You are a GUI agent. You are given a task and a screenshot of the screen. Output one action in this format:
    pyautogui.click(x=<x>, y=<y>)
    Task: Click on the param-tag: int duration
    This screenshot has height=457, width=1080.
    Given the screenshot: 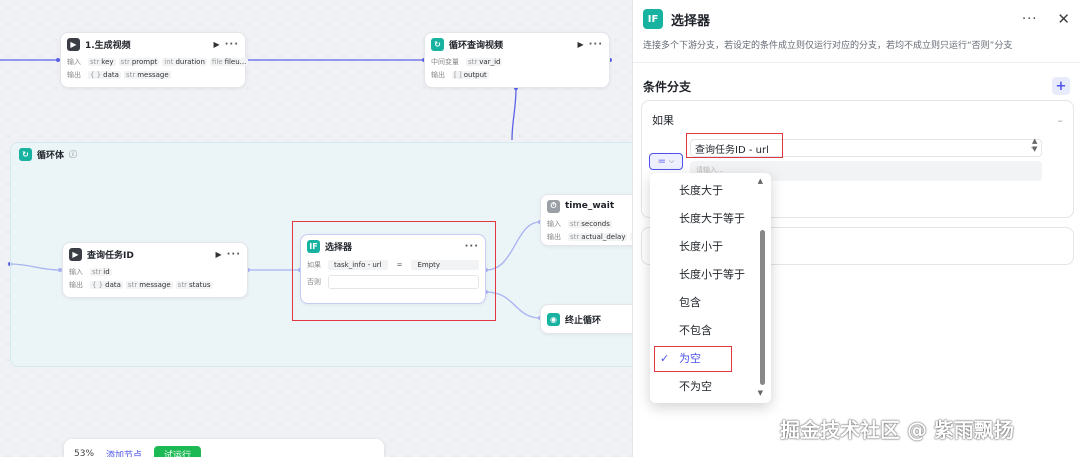 What is the action you would take?
    pyautogui.click(x=184, y=61)
    